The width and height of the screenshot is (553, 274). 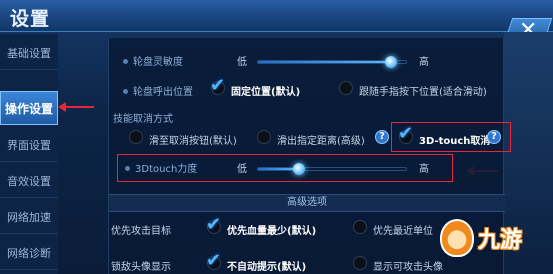 I want to click on watermark-logo: 九游, so click(x=496, y=238).